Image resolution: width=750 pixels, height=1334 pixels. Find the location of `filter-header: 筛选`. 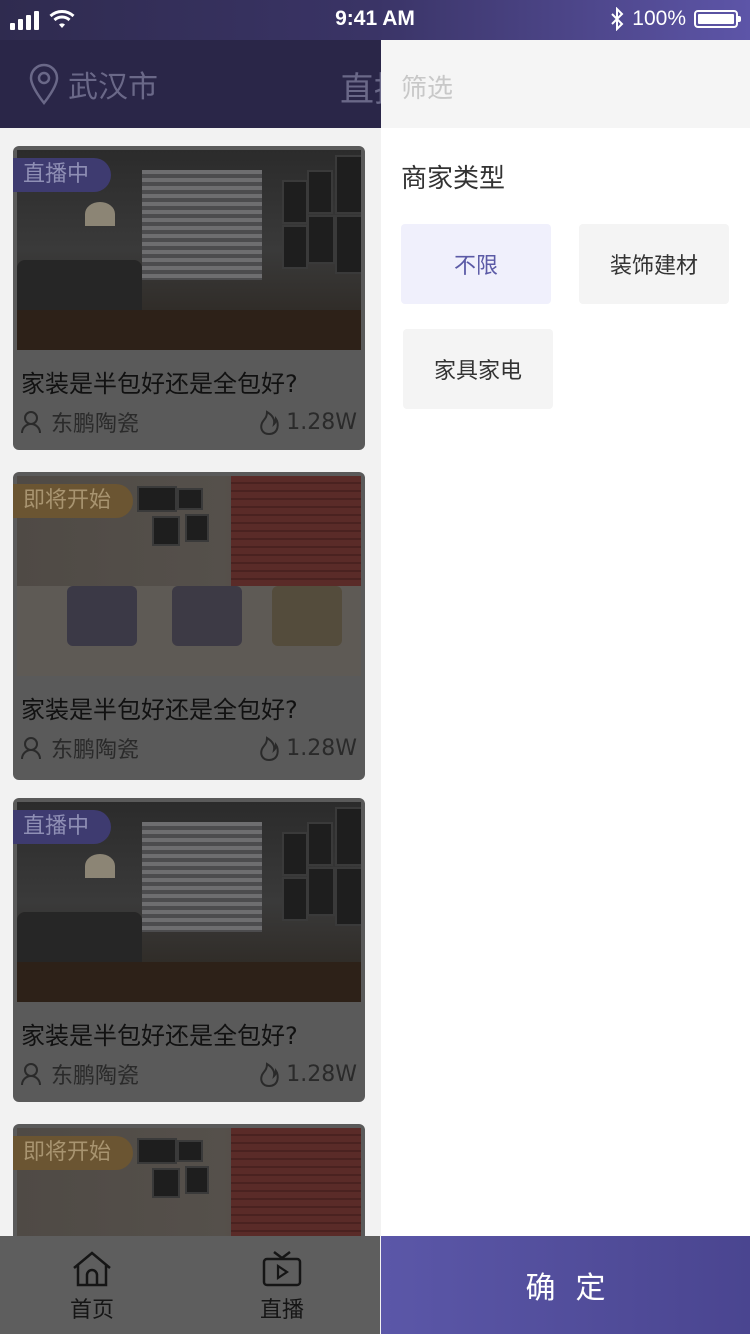

filter-header: 筛选 is located at coordinates (565, 84).